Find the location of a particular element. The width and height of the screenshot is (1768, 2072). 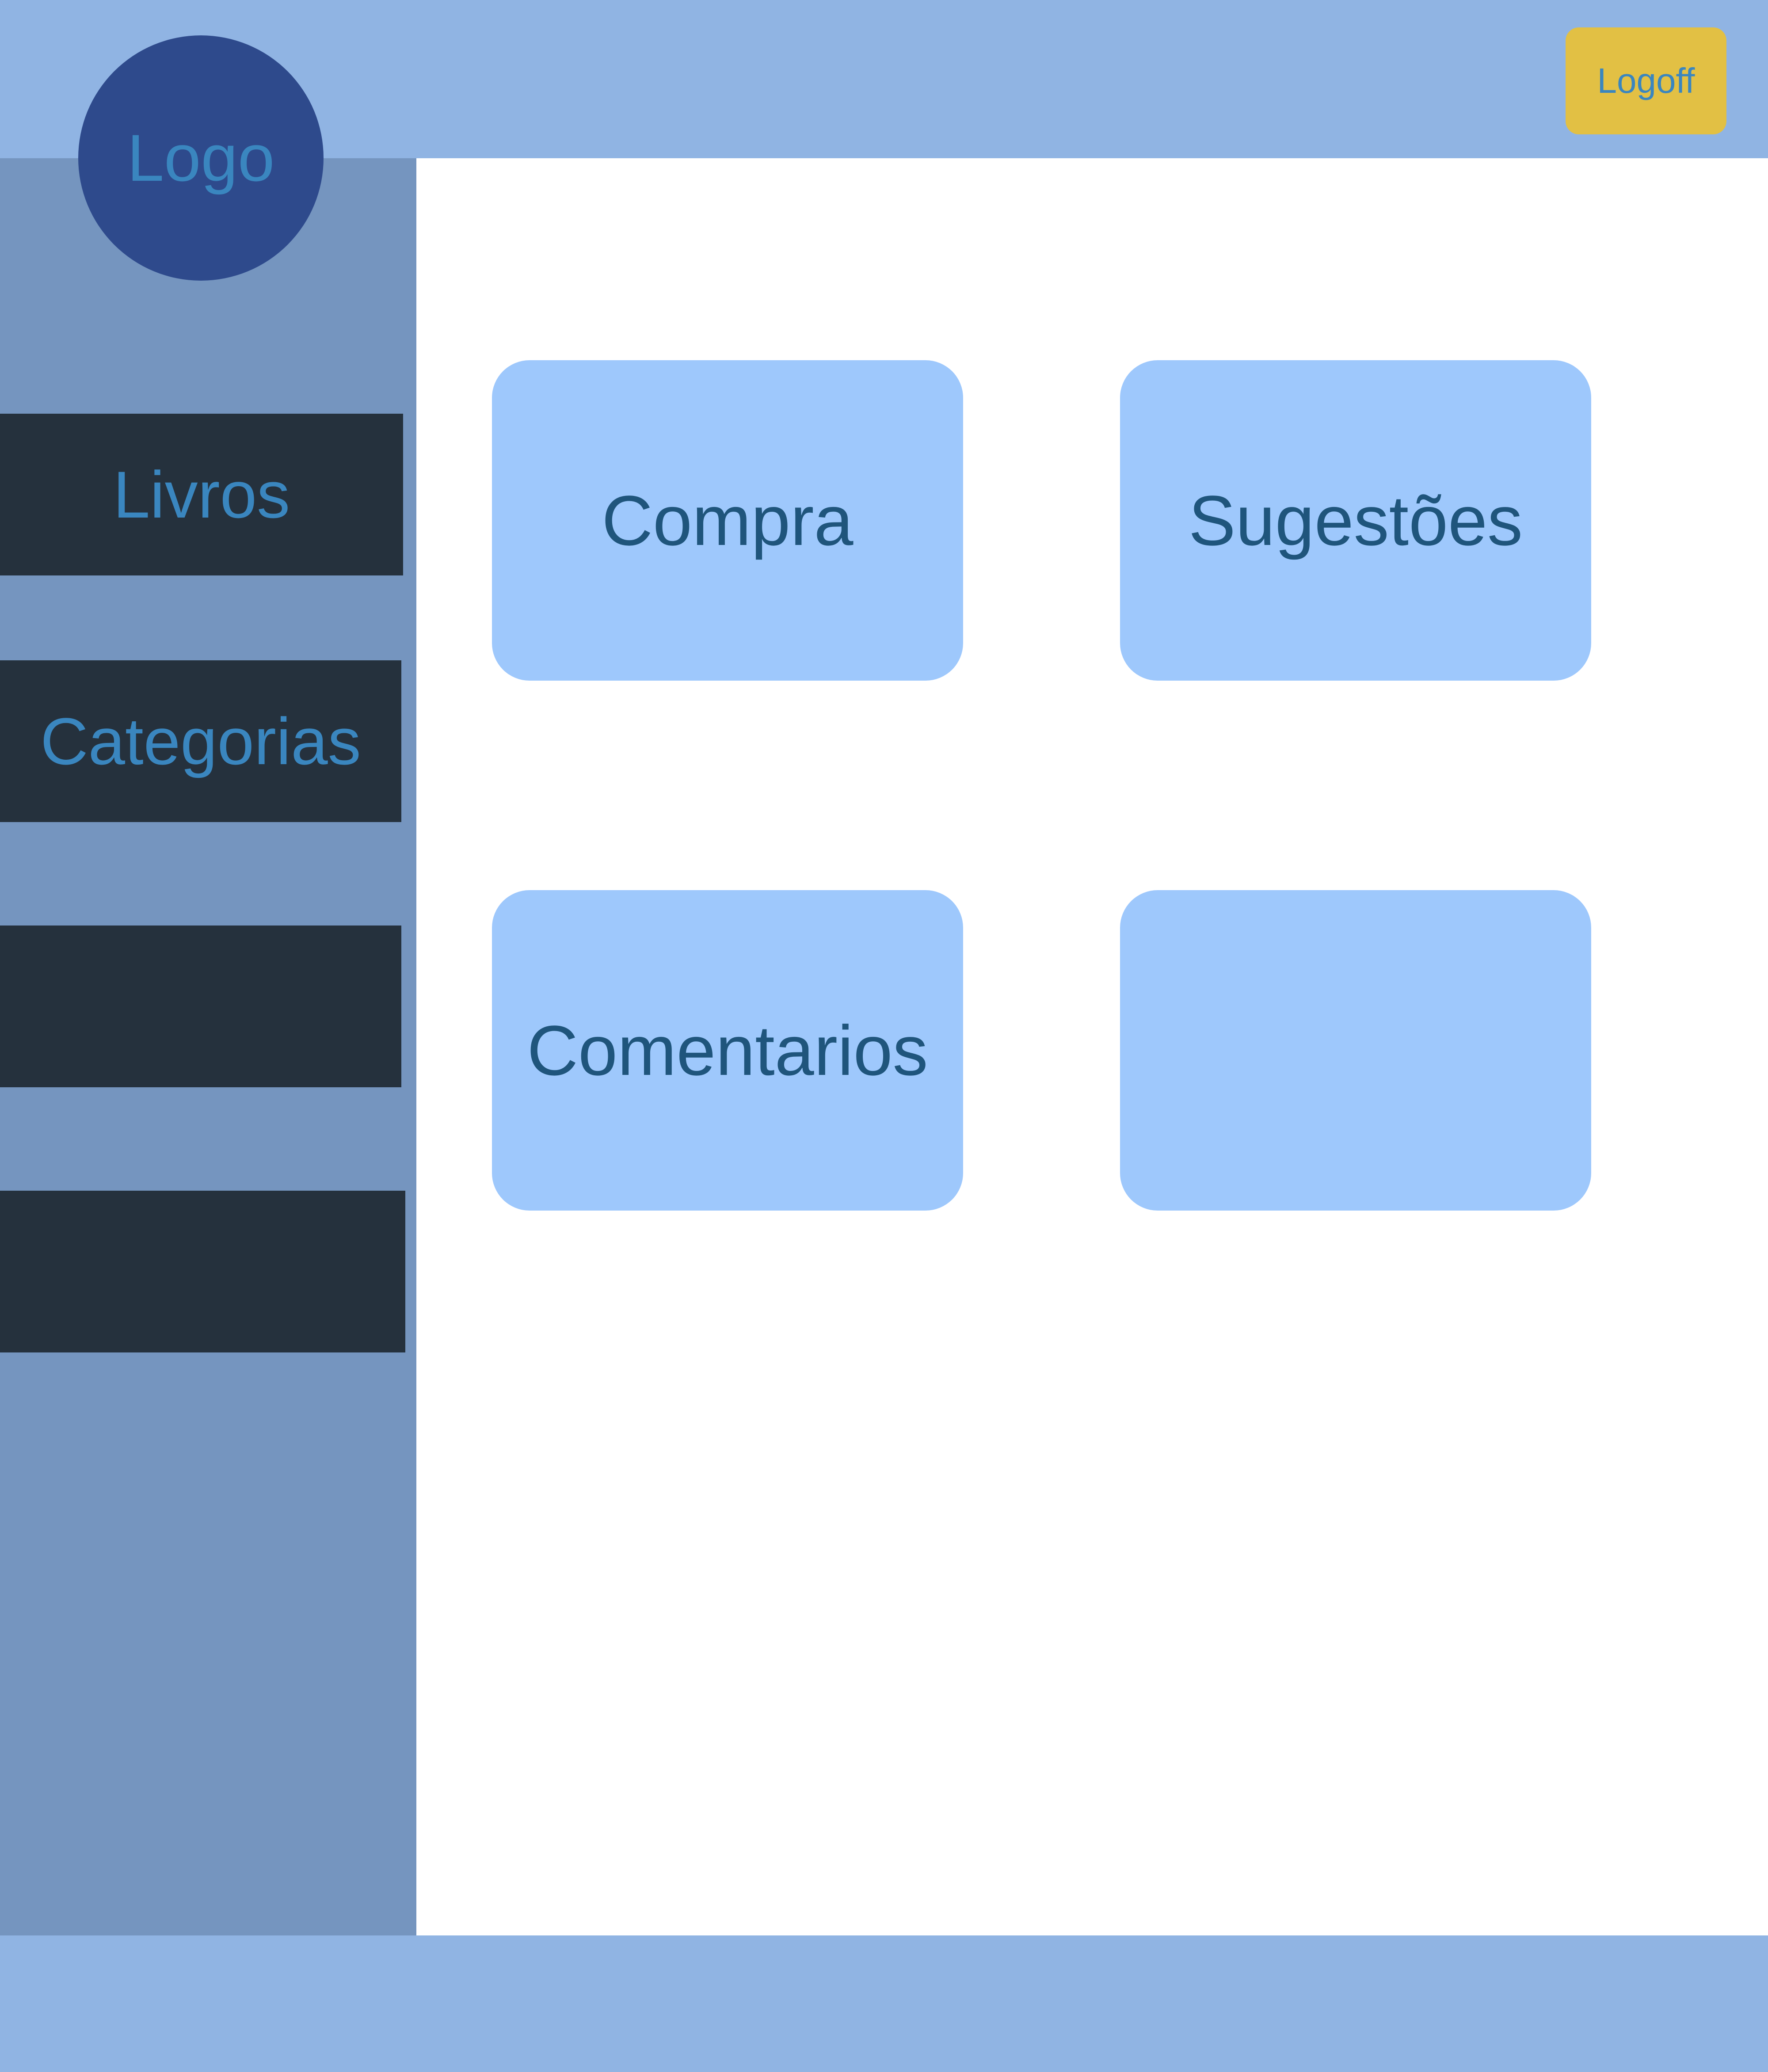

card-comentarios: Comentarios is located at coordinates (727, 1050).